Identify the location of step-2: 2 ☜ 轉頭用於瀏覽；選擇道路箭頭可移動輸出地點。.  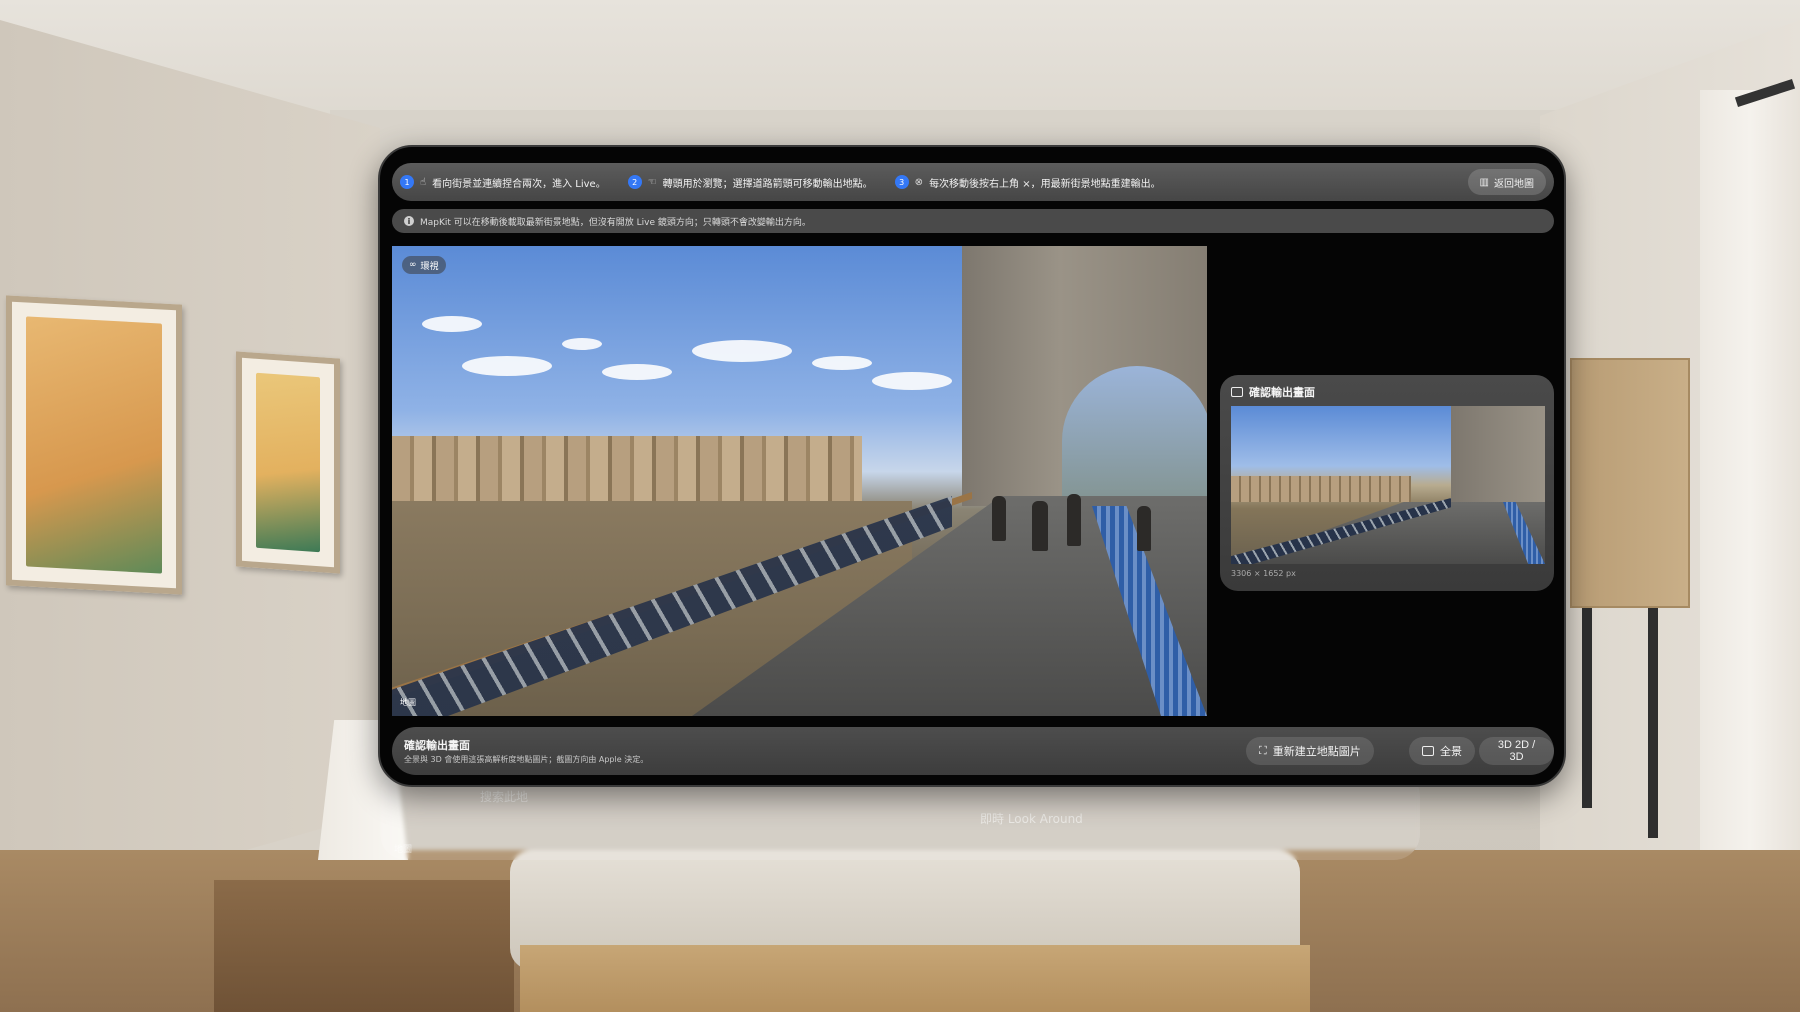
(750, 182).